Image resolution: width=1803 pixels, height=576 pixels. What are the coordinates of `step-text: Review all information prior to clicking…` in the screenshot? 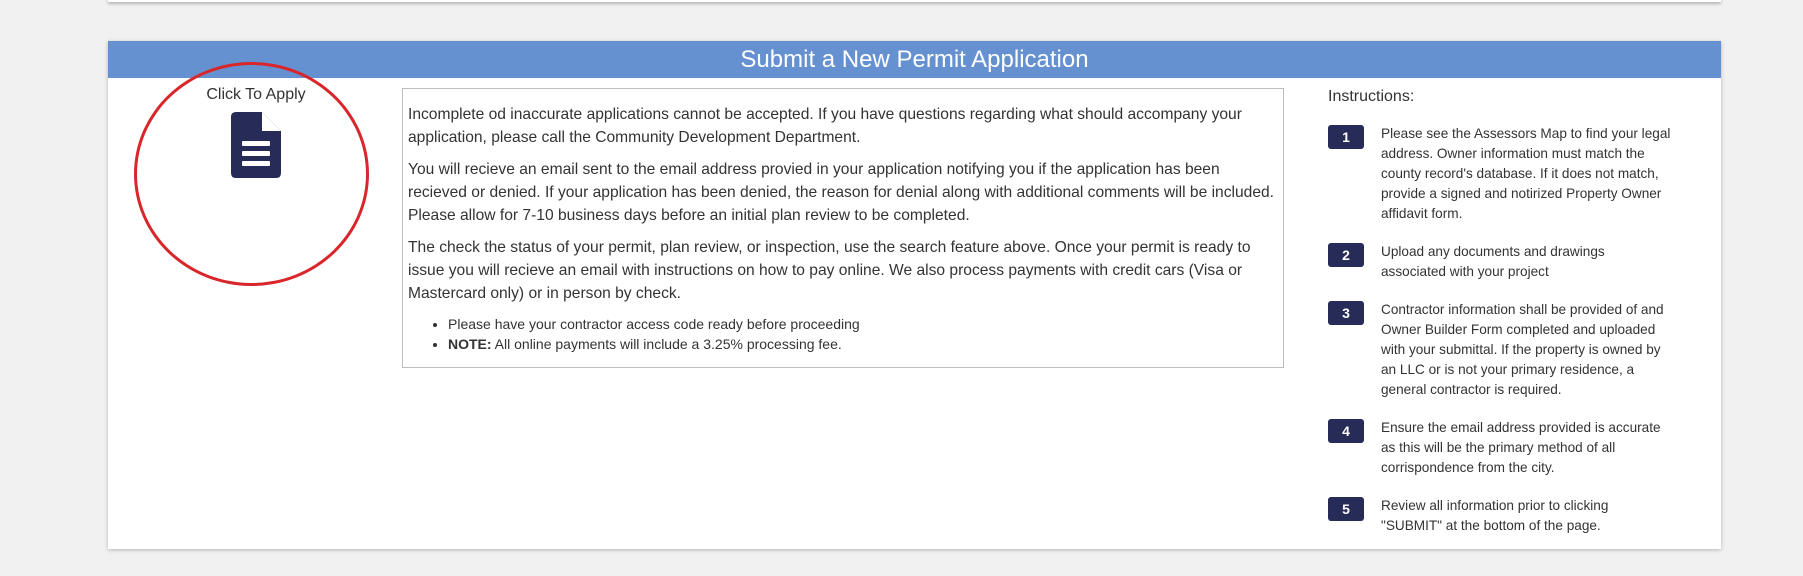 It's located at (1495, 515).